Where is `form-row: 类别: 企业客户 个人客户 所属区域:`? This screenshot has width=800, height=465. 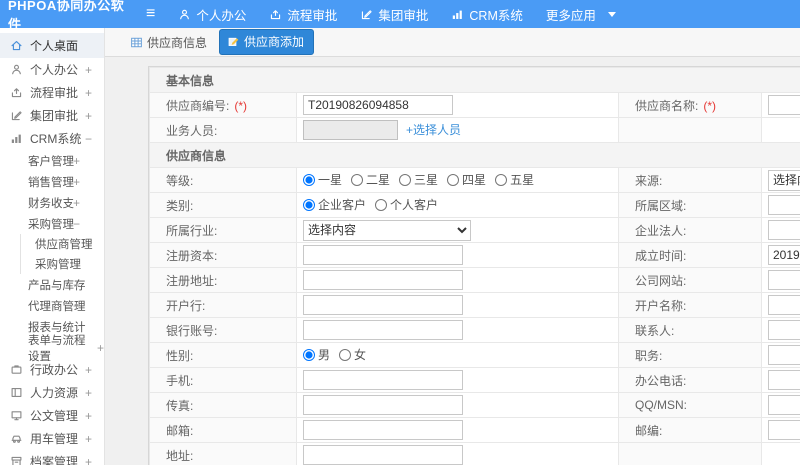 form-row: 类别: 企业客户 个人客户 所属区域: is located at coordinates (474, 205).